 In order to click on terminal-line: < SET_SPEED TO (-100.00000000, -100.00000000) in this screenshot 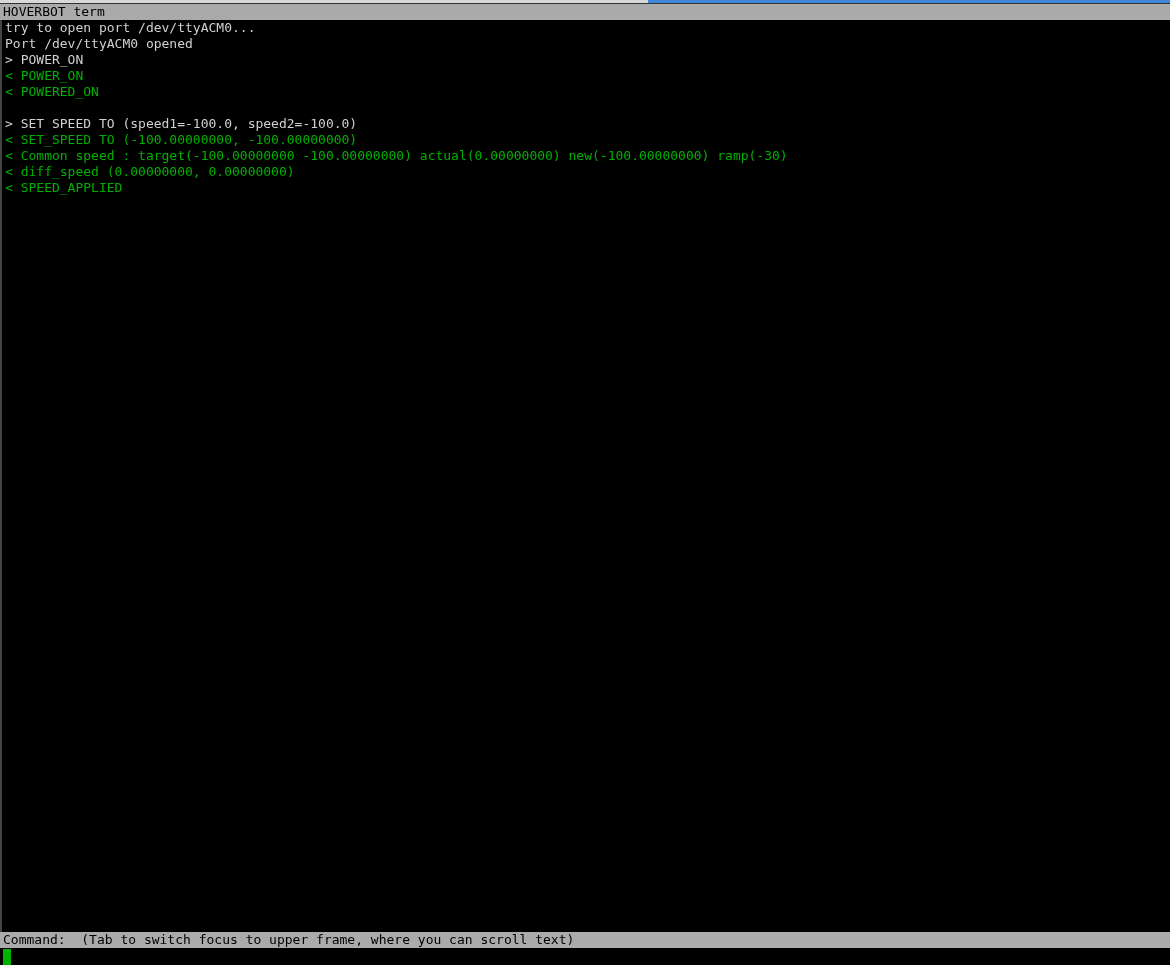, I will do `click(182, 140)`.